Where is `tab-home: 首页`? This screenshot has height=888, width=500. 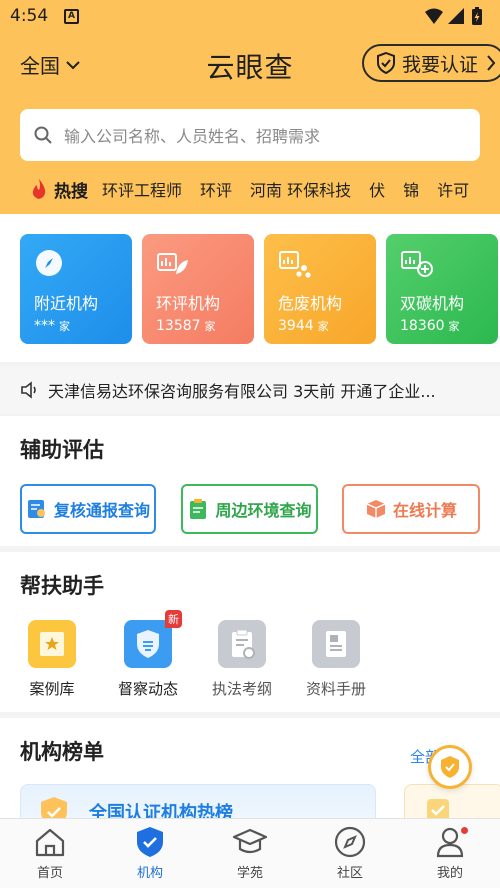
tab-home: 首页 is located at coordinates (50, 853).